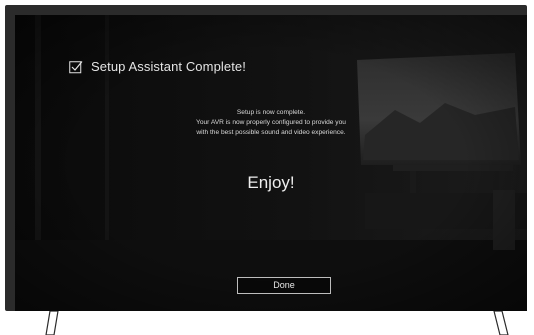 The image size is (534, 335). I want to click on dialog-title-row: Setup Assistant Complete!, so click(157, 66).